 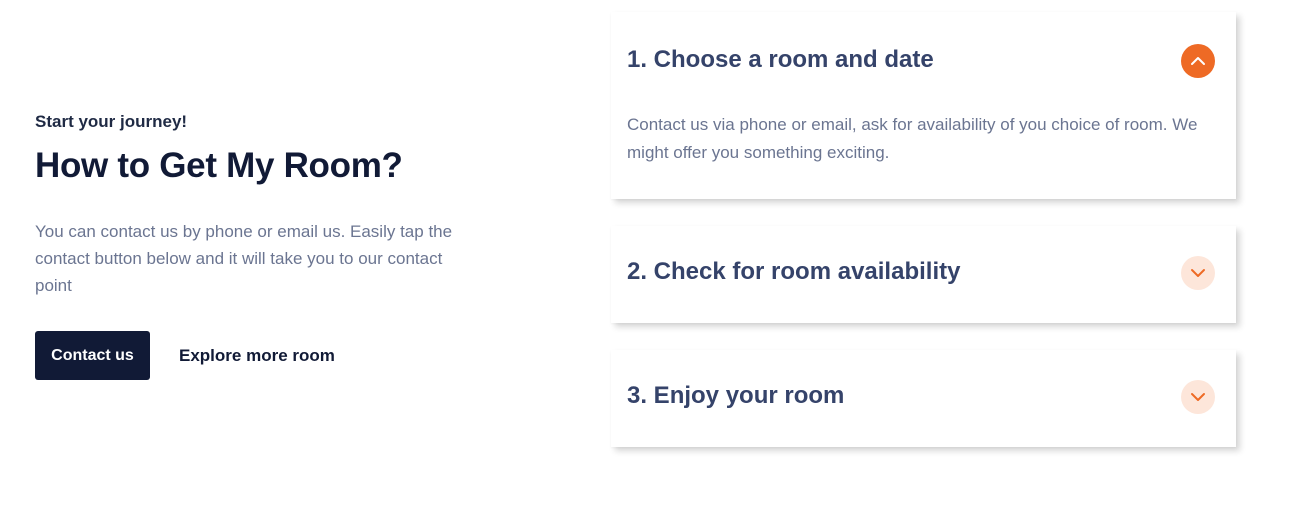 I want to click on accordion-item-2: 2. Check for room availability, so click(x=923, y=274).